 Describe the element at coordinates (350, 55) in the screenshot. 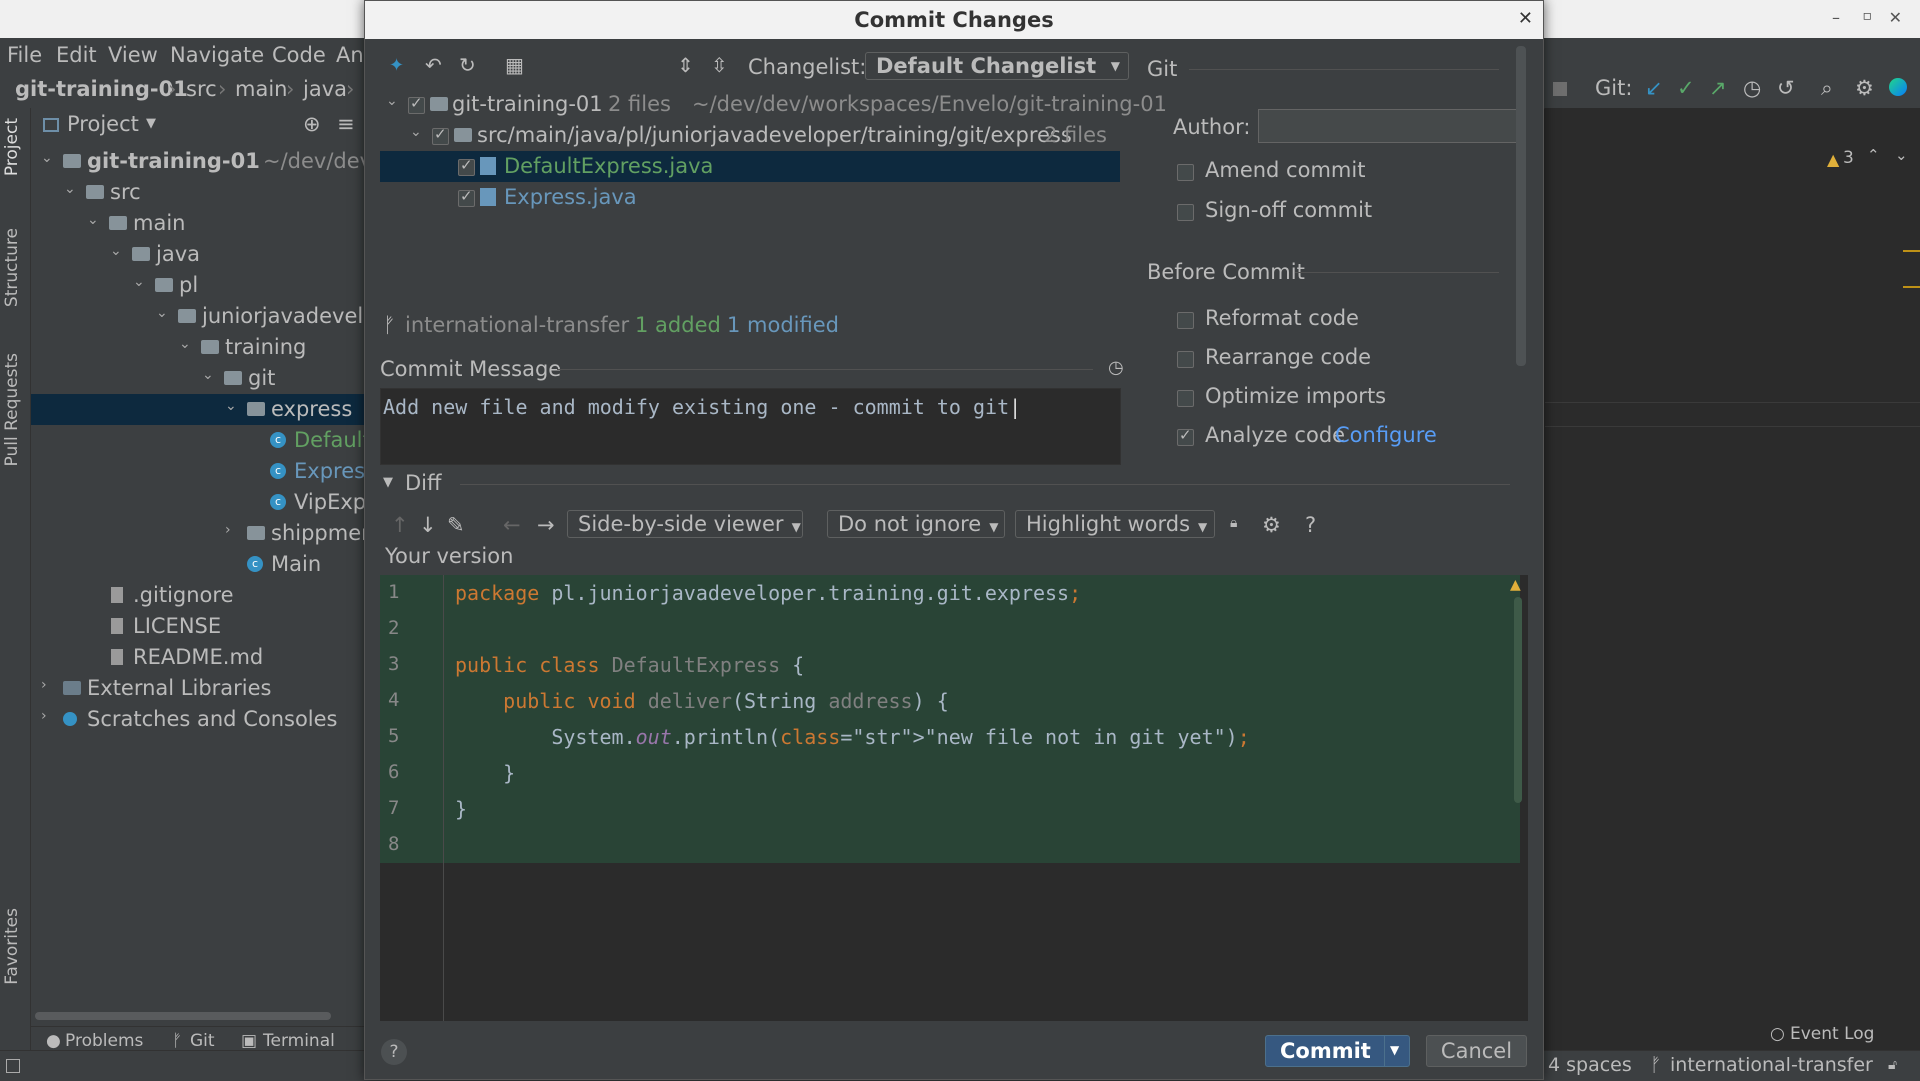

I see `menu-analyze: An` at that location.